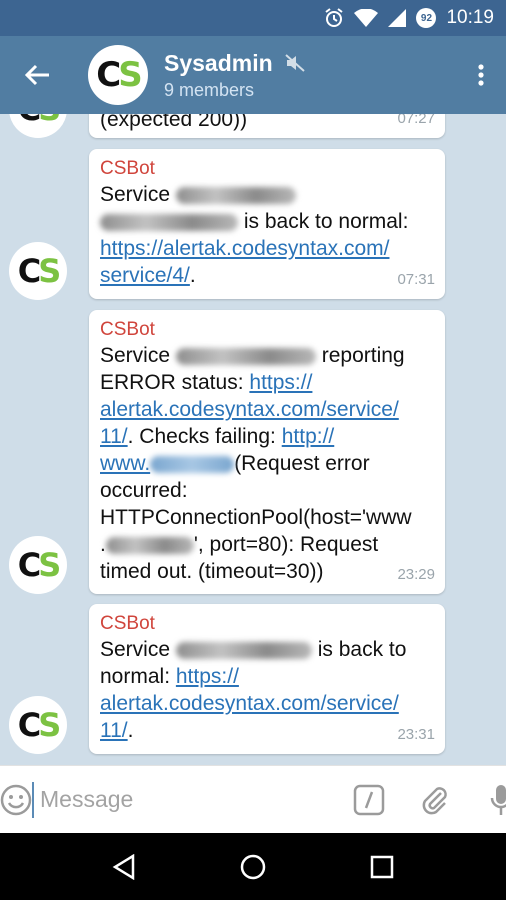 This screenshot has width=506, height=900. I want to click on compose-bar, so click(253, 799).